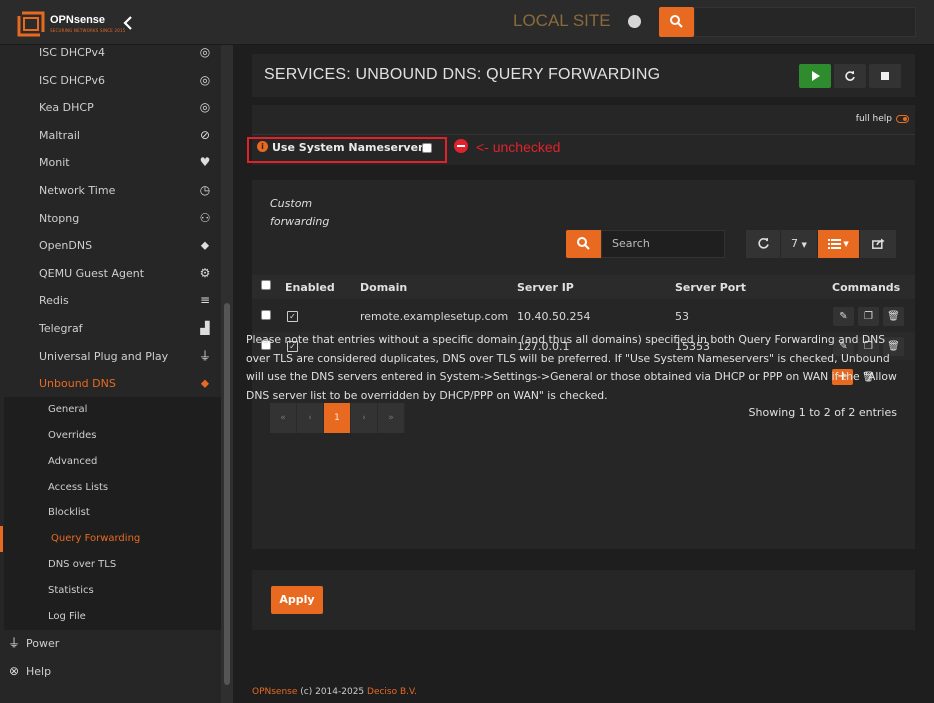  What do you see at coordinates (104, 356) in the screenshot?
I see `sidebar-item-label: Universal Plug and Play` at bounding box center [104, 356].